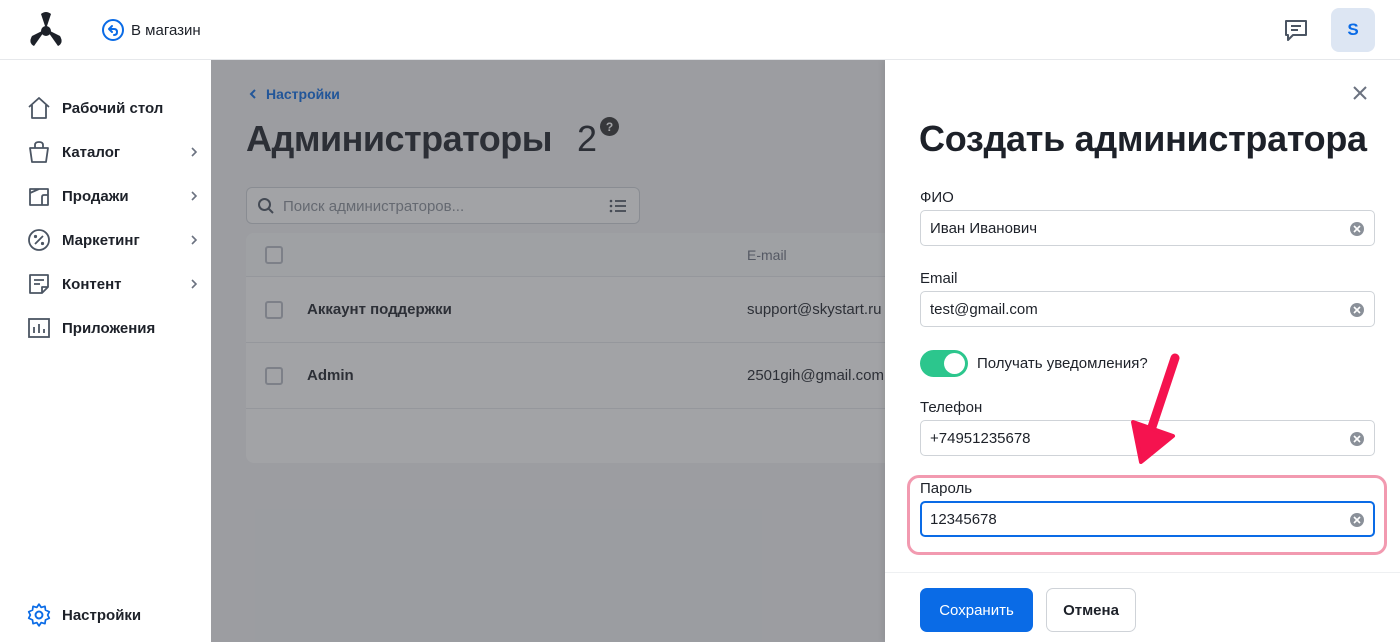 The height and width of the screenshot is (642, 1400). I want to click on toggle-knob, so click(954, 363).